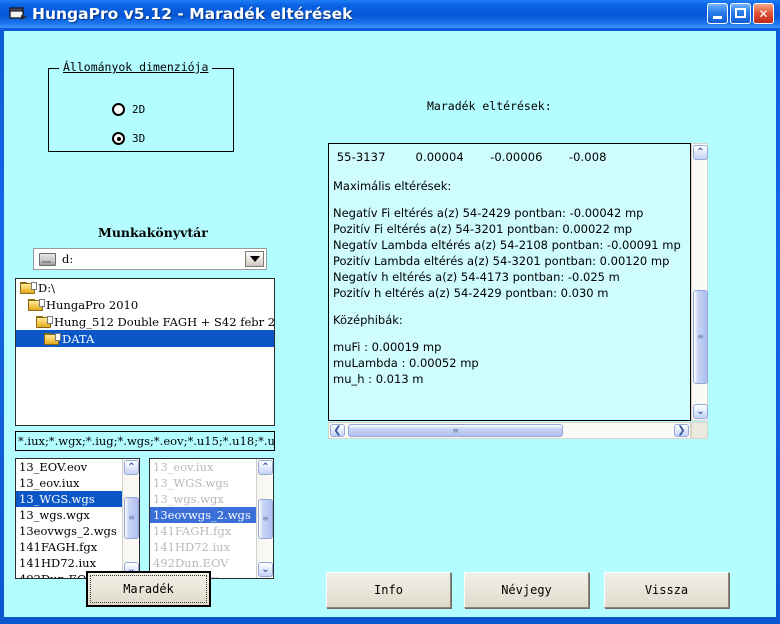 The width and height of the screenshot is (780, 624). I want to click on info-button: Info, so click(388, 590).